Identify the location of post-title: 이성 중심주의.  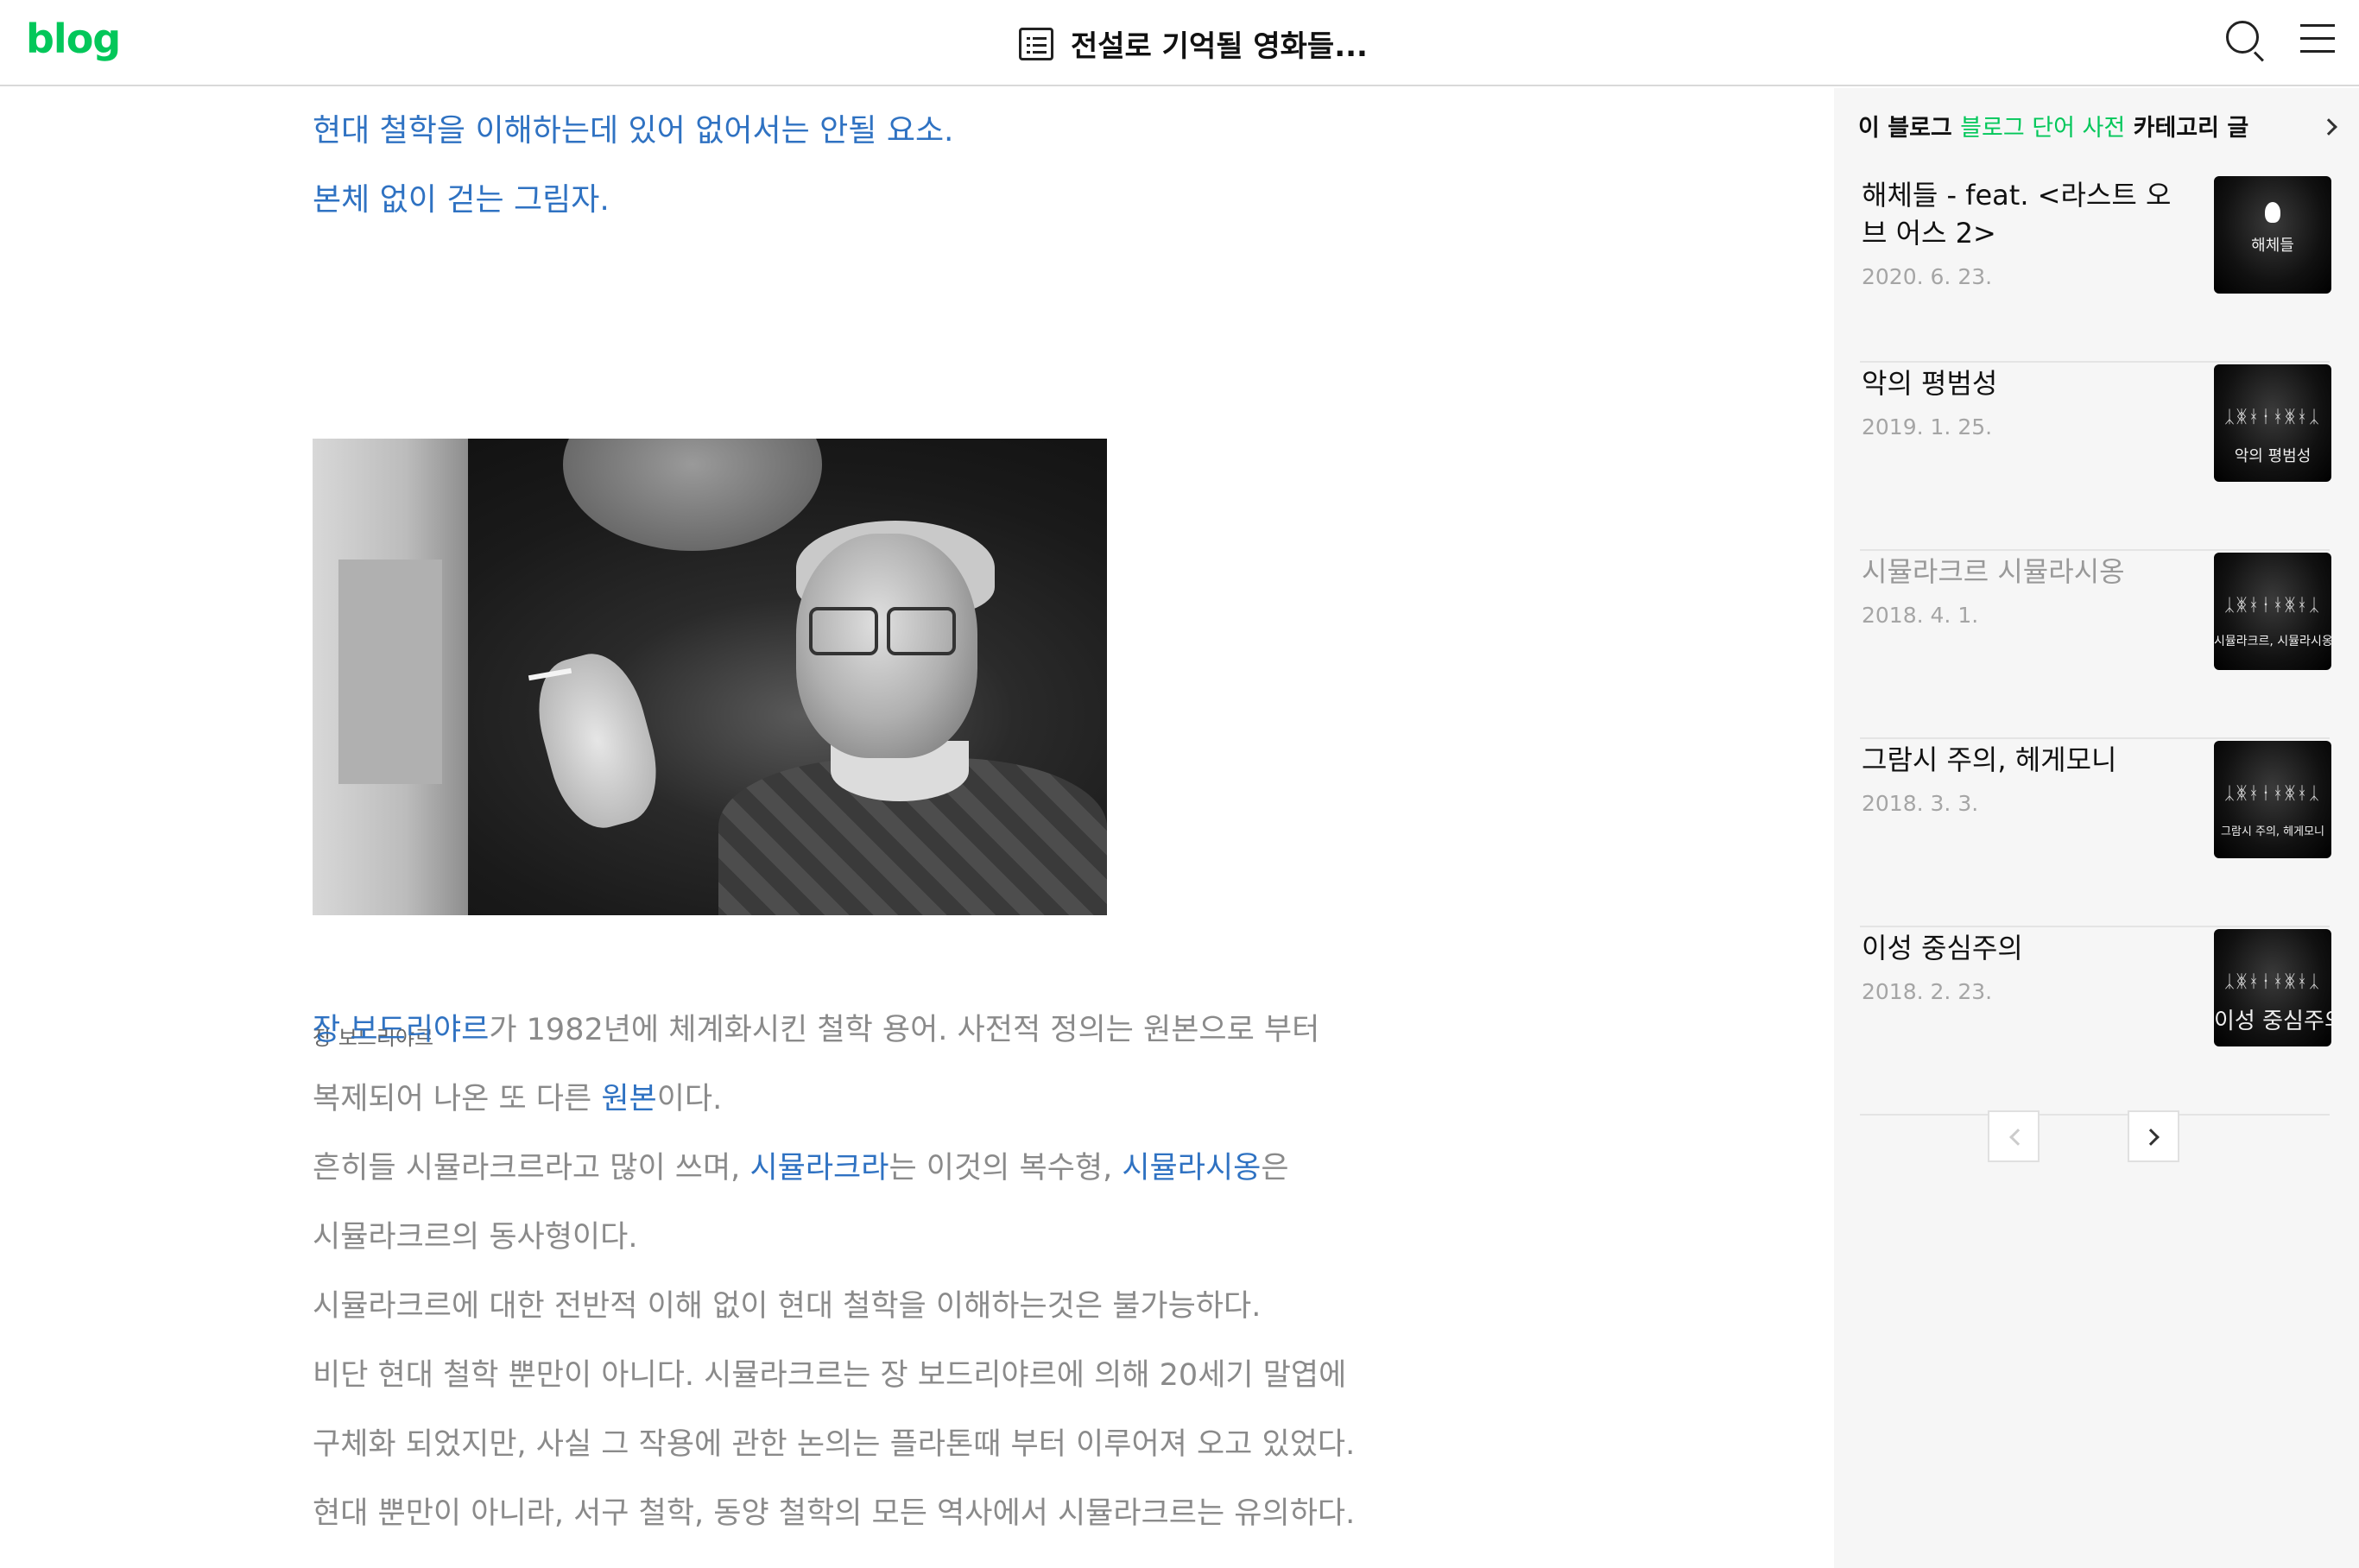
(1942, 948).